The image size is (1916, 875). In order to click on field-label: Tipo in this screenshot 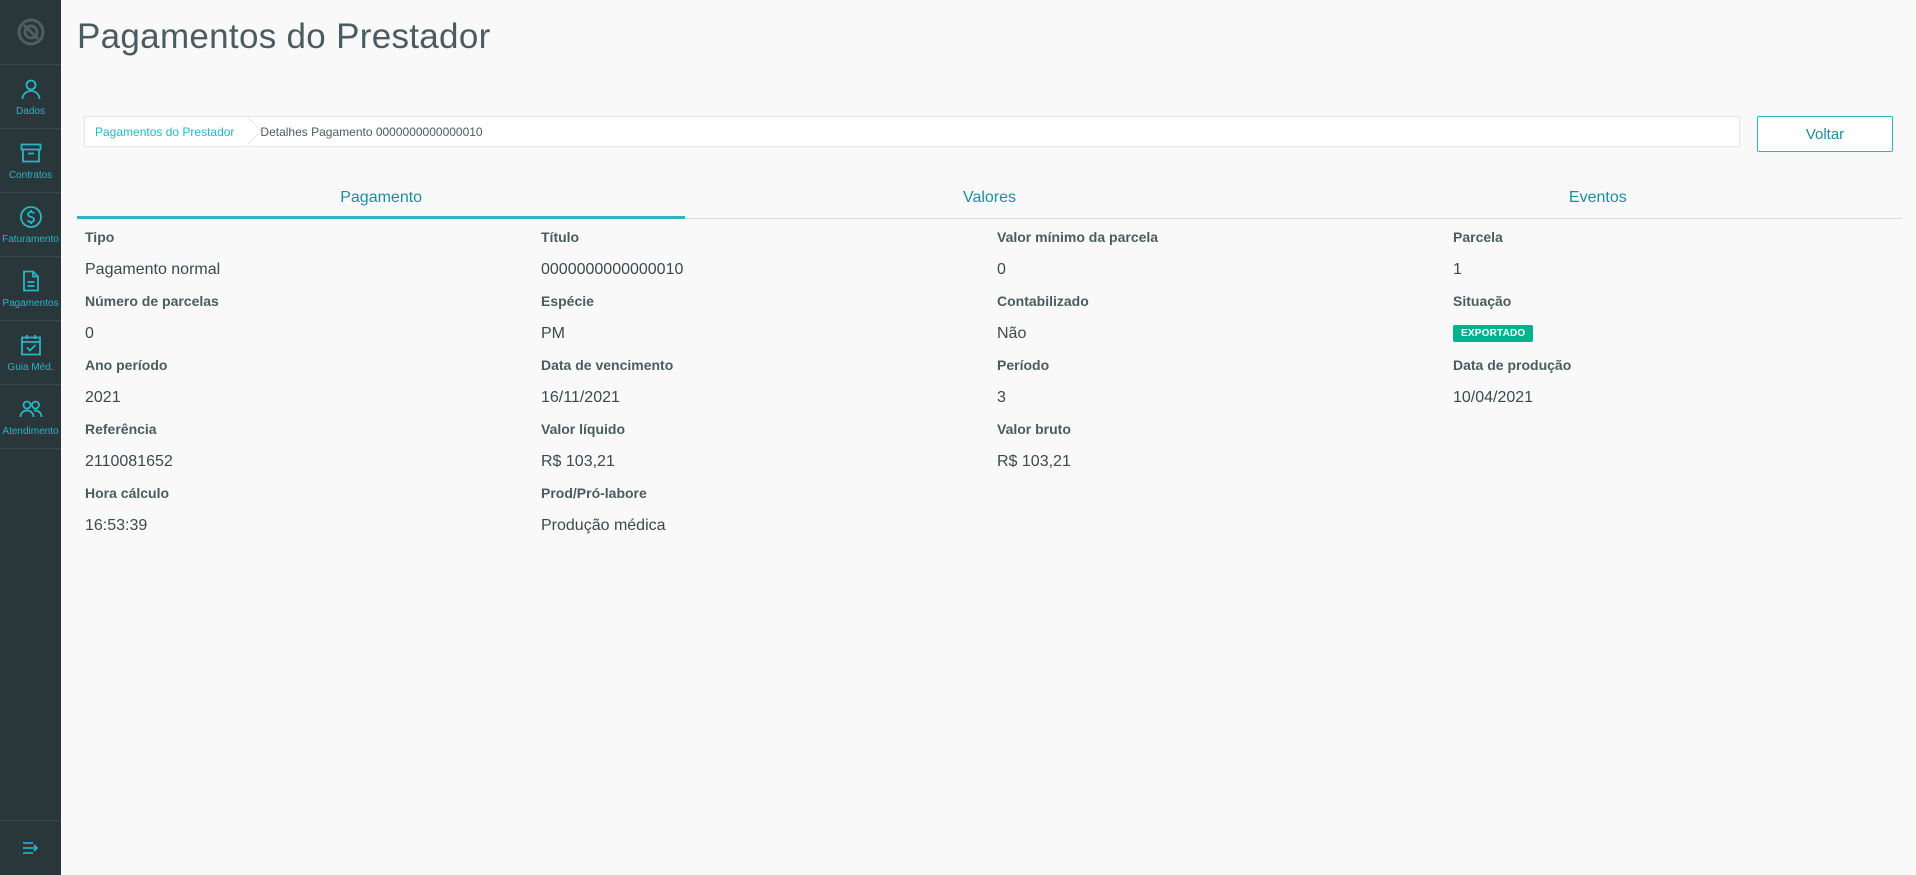, I will do `click(100, 237)`.